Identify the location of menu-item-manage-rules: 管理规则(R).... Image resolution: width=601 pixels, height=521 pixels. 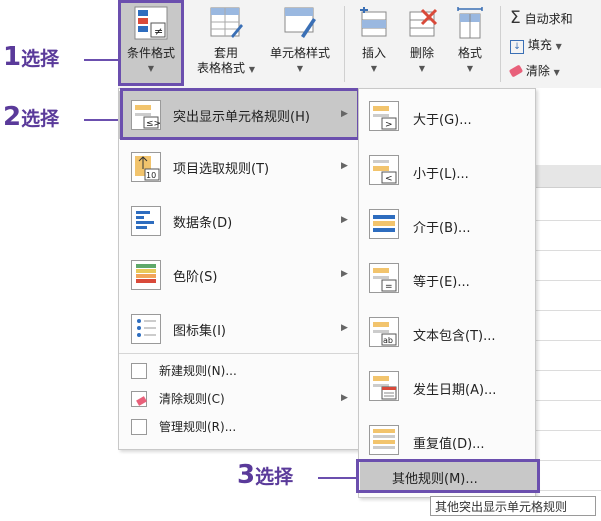
(239, 427).